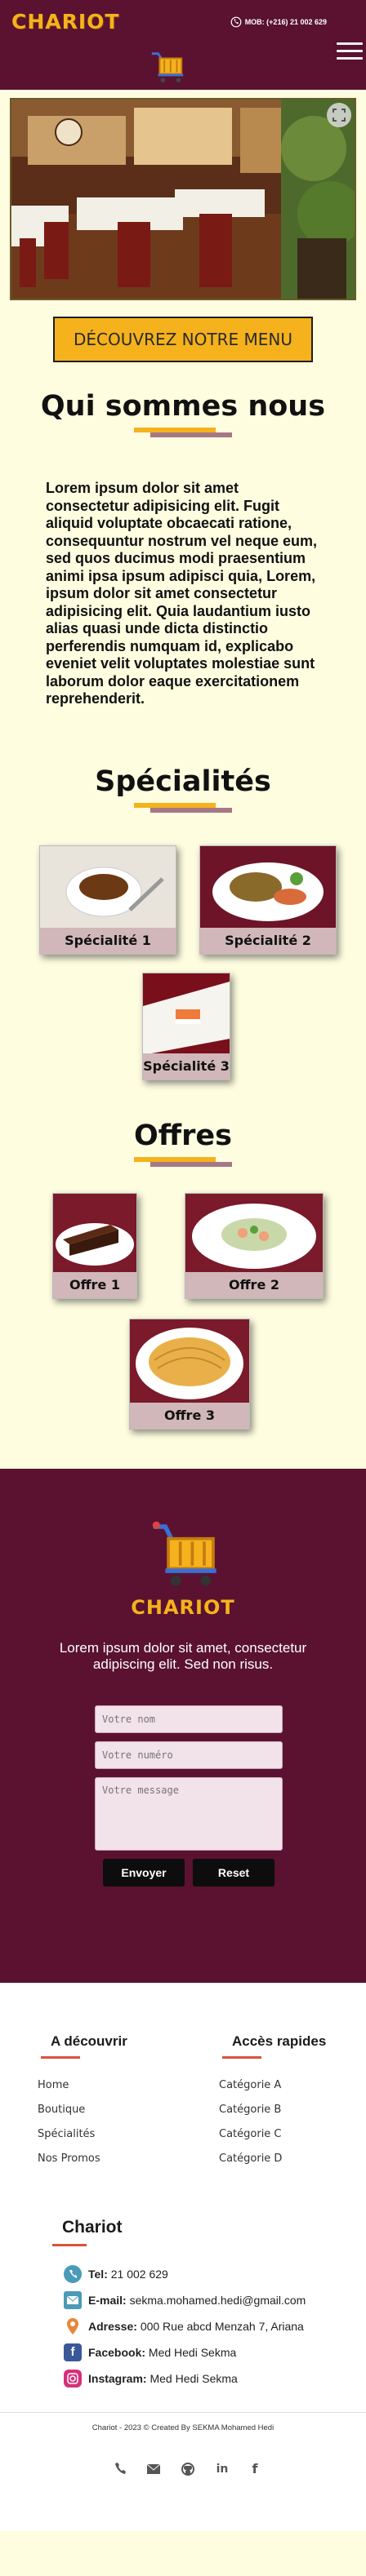 The image size is (366, 2576). What do you see at coordinates (189, 1361) in the screenshot?
I see `pasta-image` at bounding box center [189, 1361].